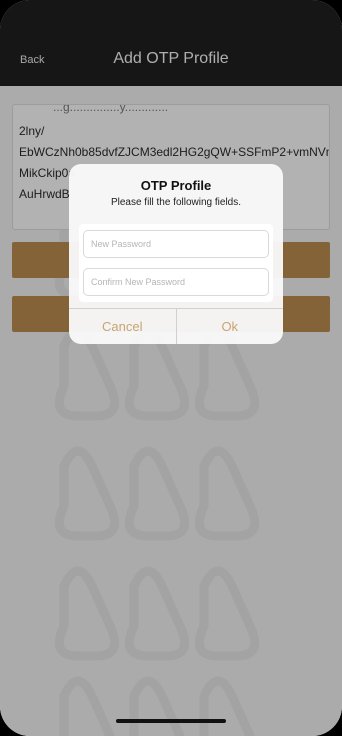 This screenshot has height=736, width=342. I want to click on ok-button: Ok, so click(229, 326).